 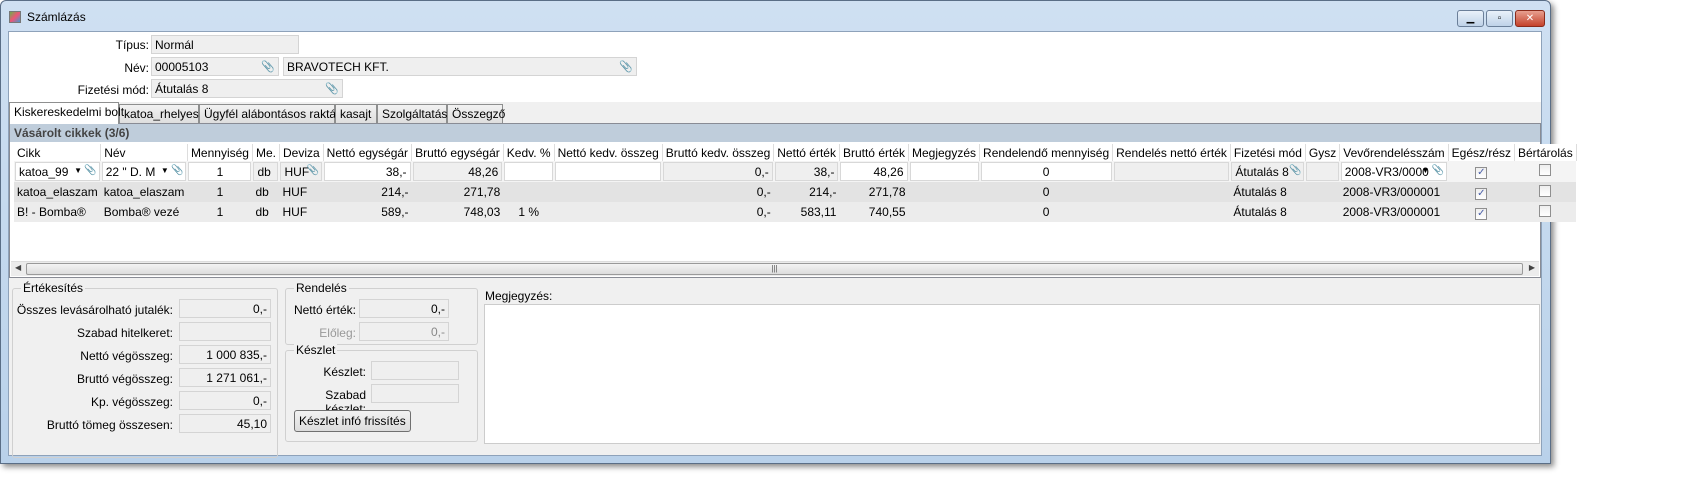 What do you see at coordinates (608, 152) in the screenshot?
I see `column-header: Nettó kedv. összeg` at bounding box center [608, 152].